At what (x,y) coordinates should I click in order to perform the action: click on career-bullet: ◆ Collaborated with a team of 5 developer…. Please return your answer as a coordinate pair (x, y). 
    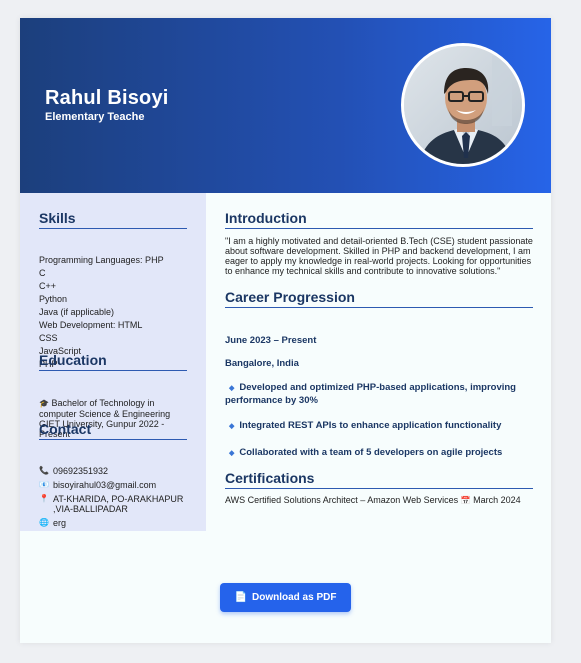
    Looking at the image, I should click on (379, 453).